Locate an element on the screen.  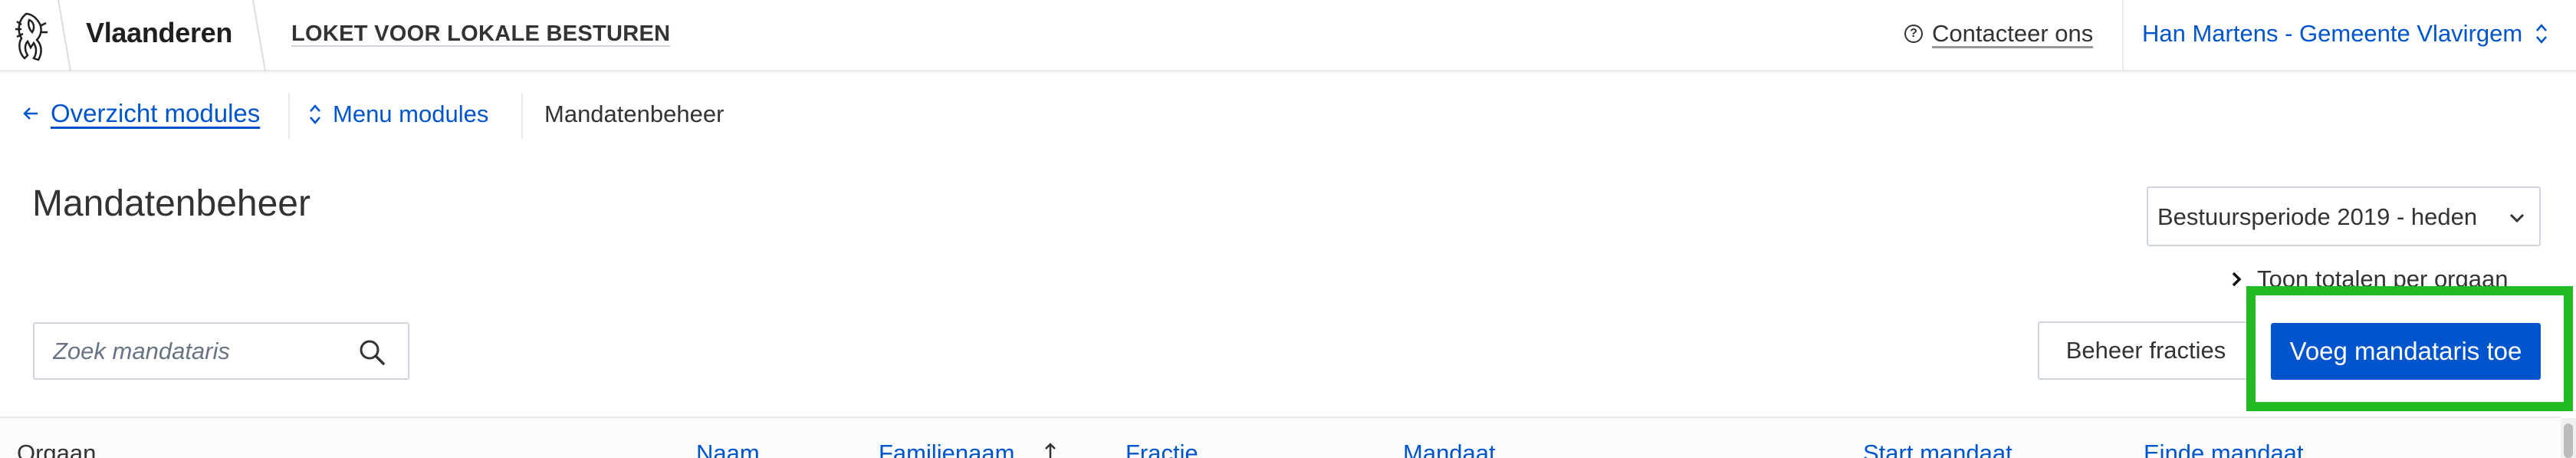
column-header-start-mandaat: Start mandaat is located at coordinates (1938, 449).